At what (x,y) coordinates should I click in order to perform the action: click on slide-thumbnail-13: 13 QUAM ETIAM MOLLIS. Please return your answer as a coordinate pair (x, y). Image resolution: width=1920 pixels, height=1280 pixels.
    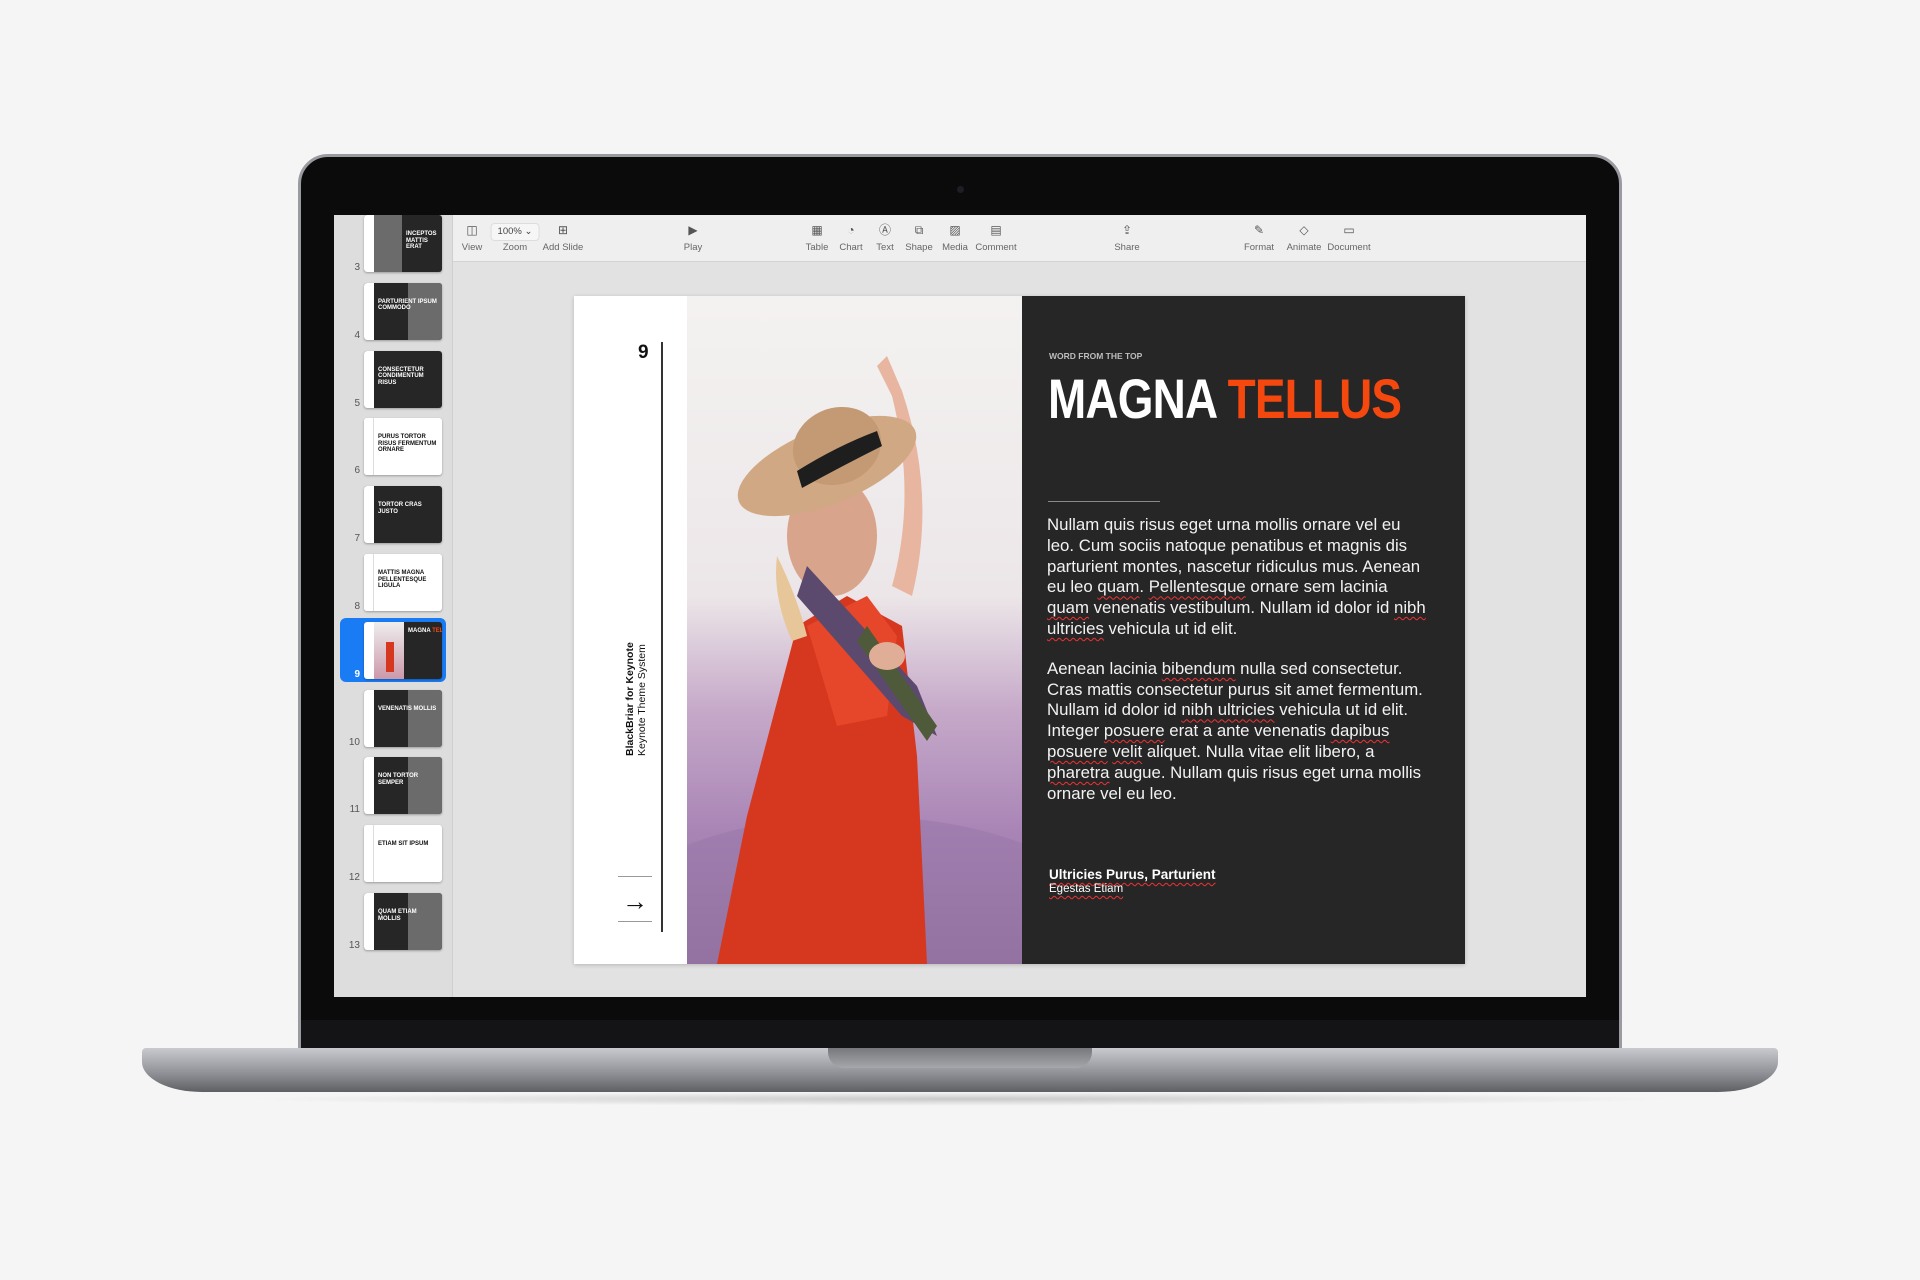
    Looking at the image, I should click on (393, 921).